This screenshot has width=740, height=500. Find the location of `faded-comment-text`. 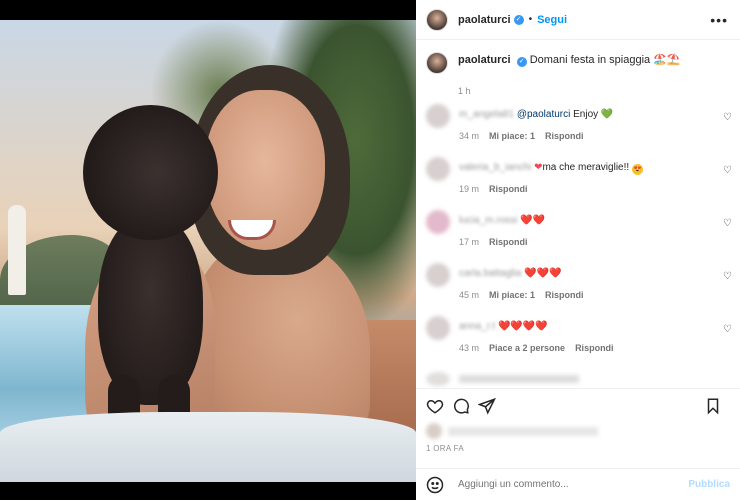

faded-comment-text is located at coordinates (519, 379).